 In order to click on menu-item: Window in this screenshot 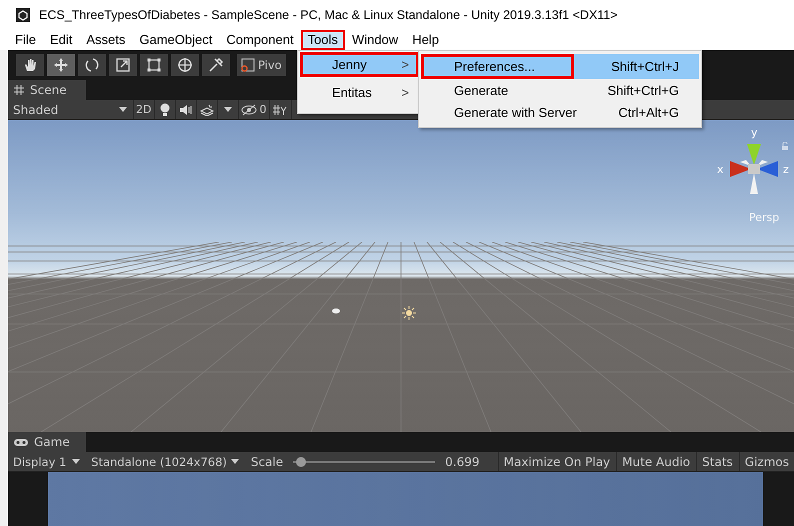, I will do `click(375, 40)`.